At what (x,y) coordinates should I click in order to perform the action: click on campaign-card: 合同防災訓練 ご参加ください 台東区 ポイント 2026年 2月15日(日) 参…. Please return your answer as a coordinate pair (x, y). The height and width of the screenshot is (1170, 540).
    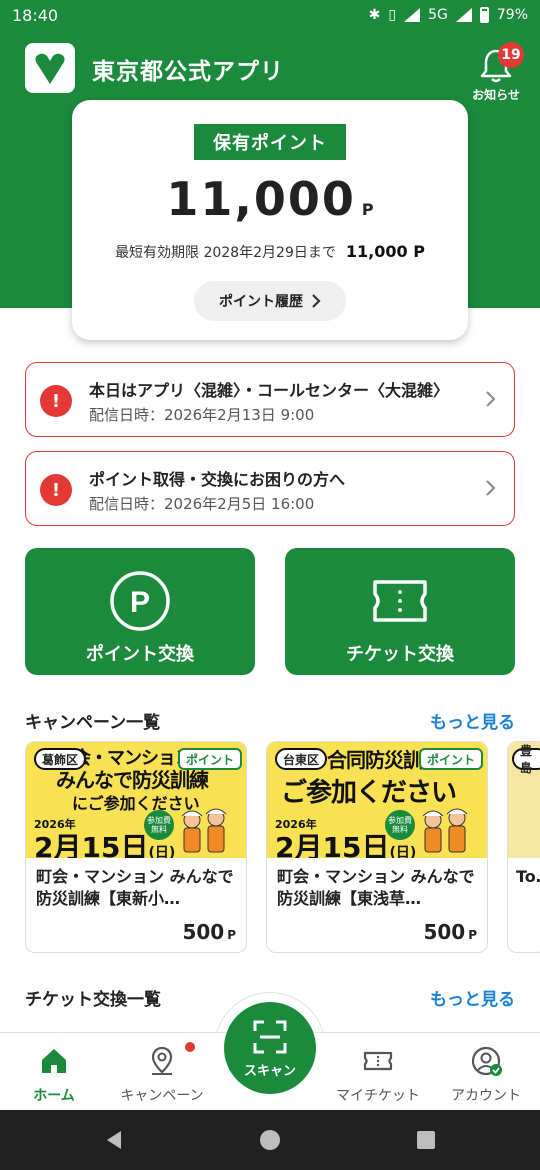
    Looking at the image, I should click on (377, 847).